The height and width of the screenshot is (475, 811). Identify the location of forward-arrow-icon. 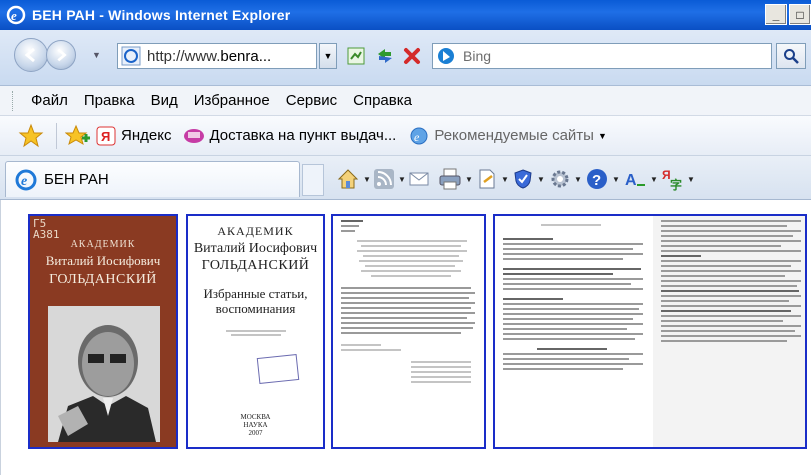
(62, 55).